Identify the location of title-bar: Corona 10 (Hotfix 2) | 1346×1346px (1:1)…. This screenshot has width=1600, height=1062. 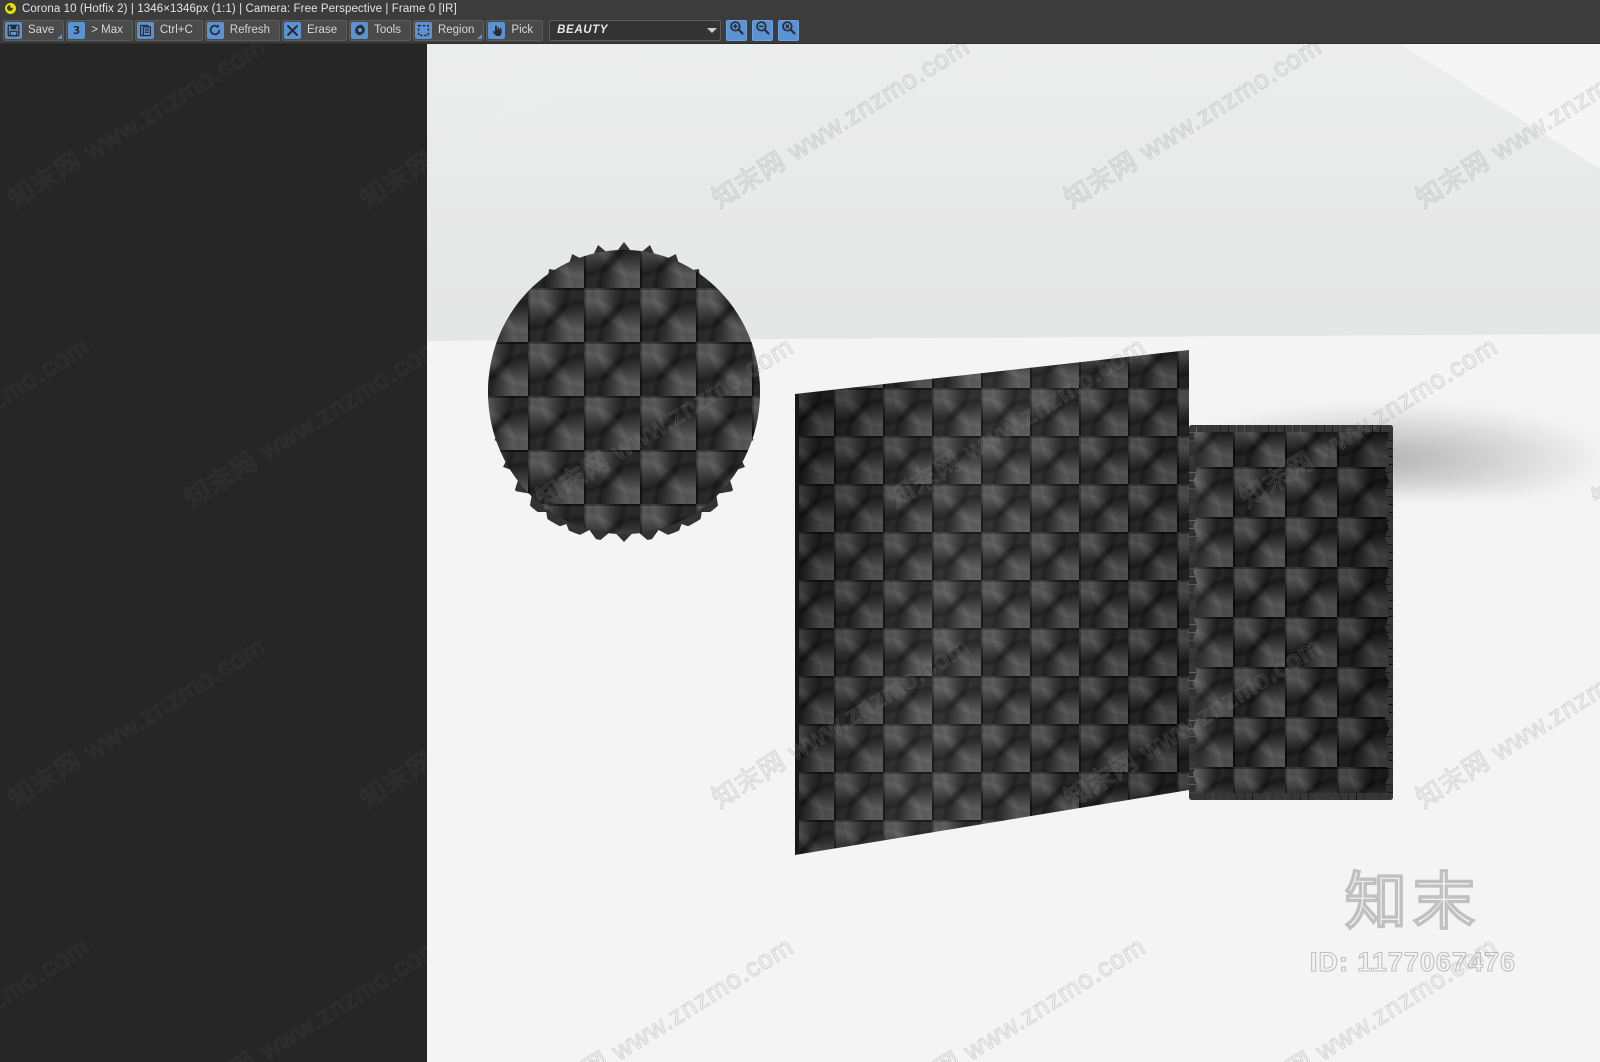
(800, 8).